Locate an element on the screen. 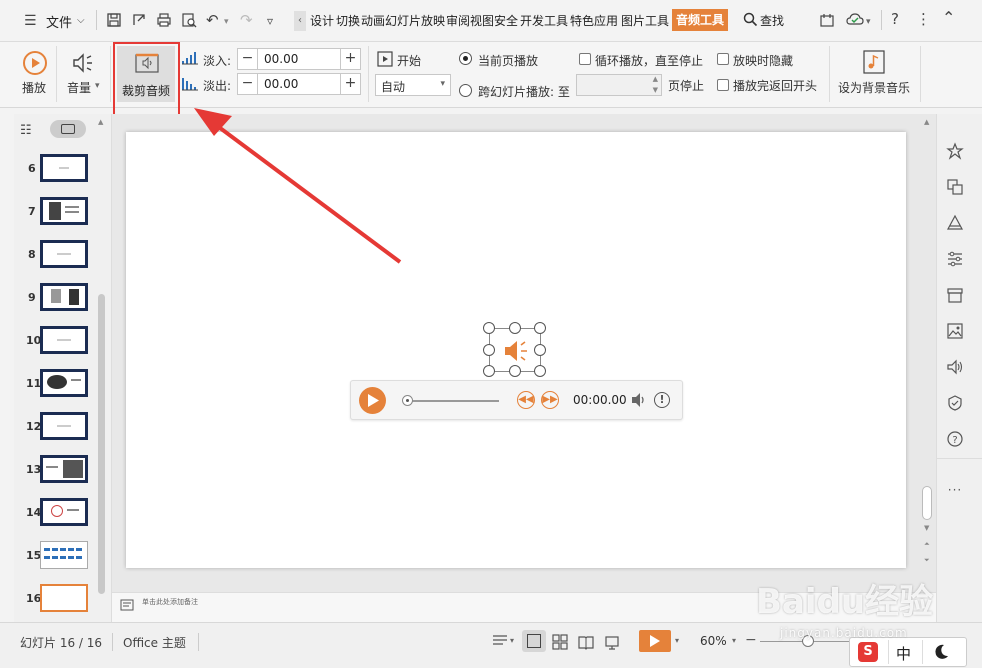  next-slide-icon: ⏷ is located at coordinates (928, 560).